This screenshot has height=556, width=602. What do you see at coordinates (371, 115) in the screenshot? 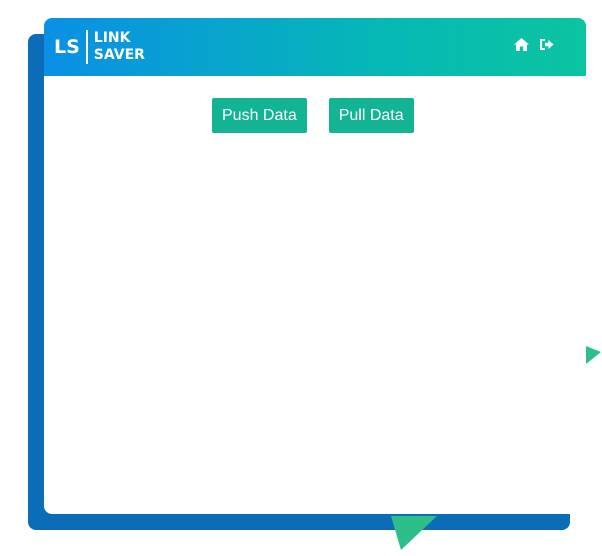
I see `pull-data-button: Pull Data` at bounding box center [371, 115].